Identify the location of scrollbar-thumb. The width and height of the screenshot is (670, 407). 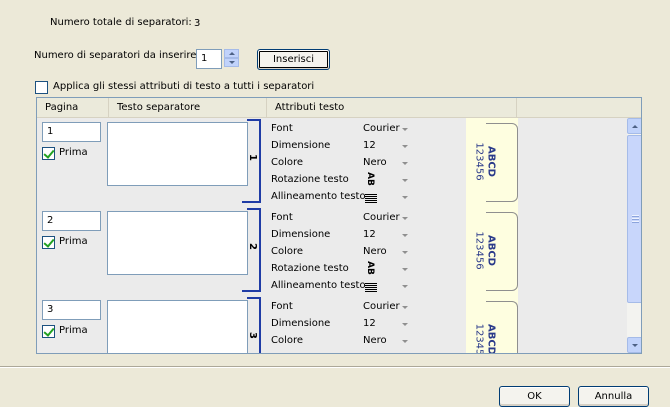
(634, 219).